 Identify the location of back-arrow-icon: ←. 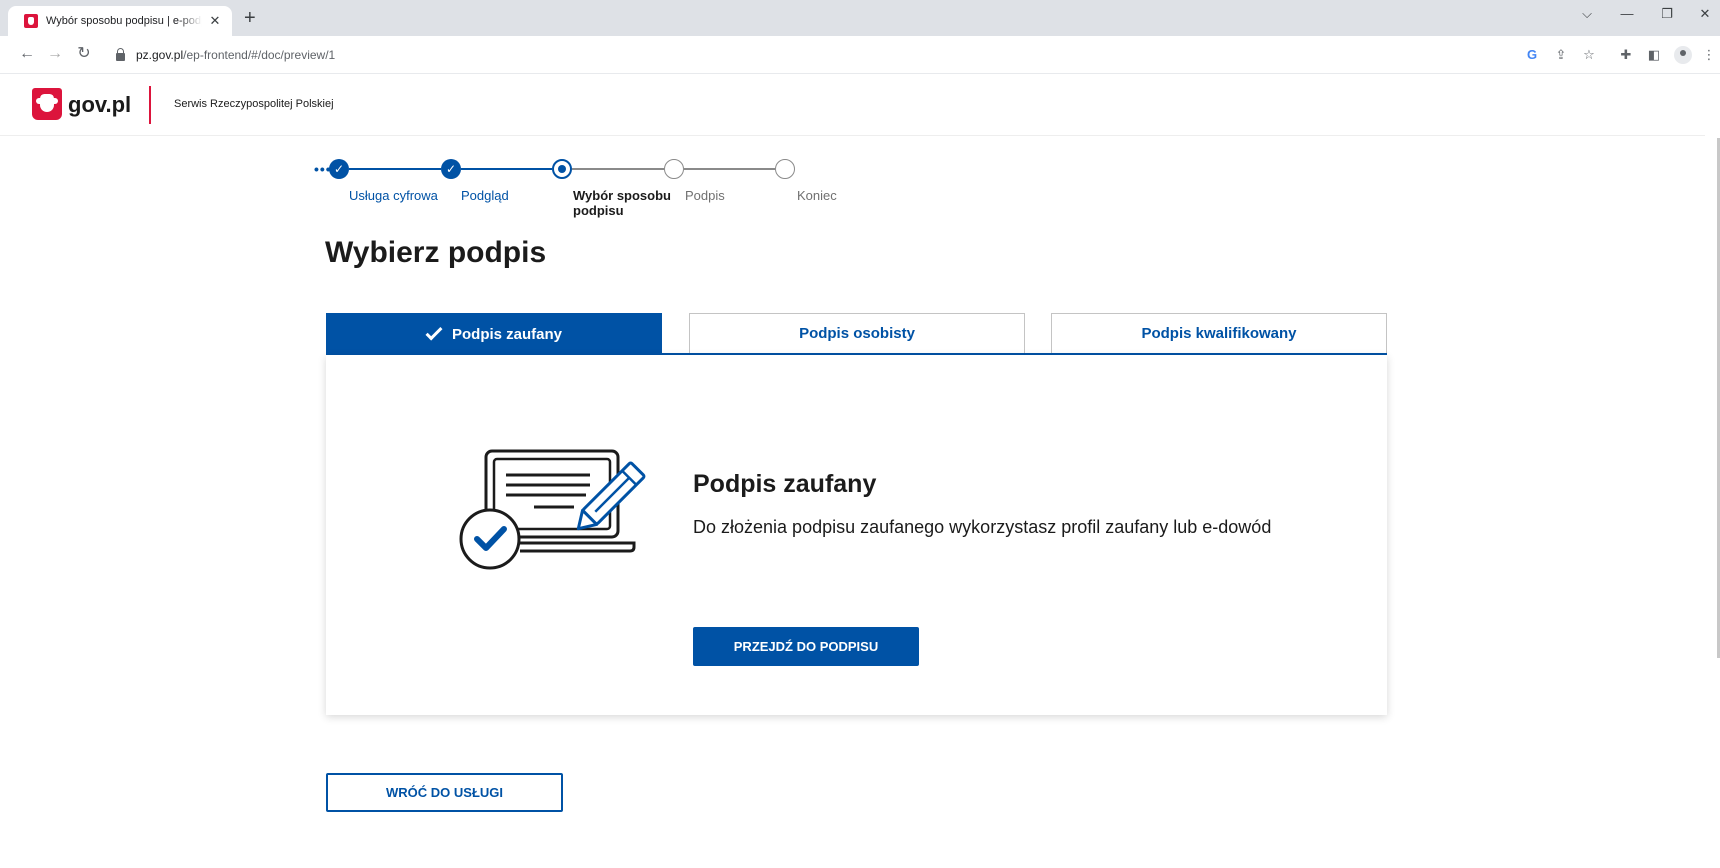
(27, 54).